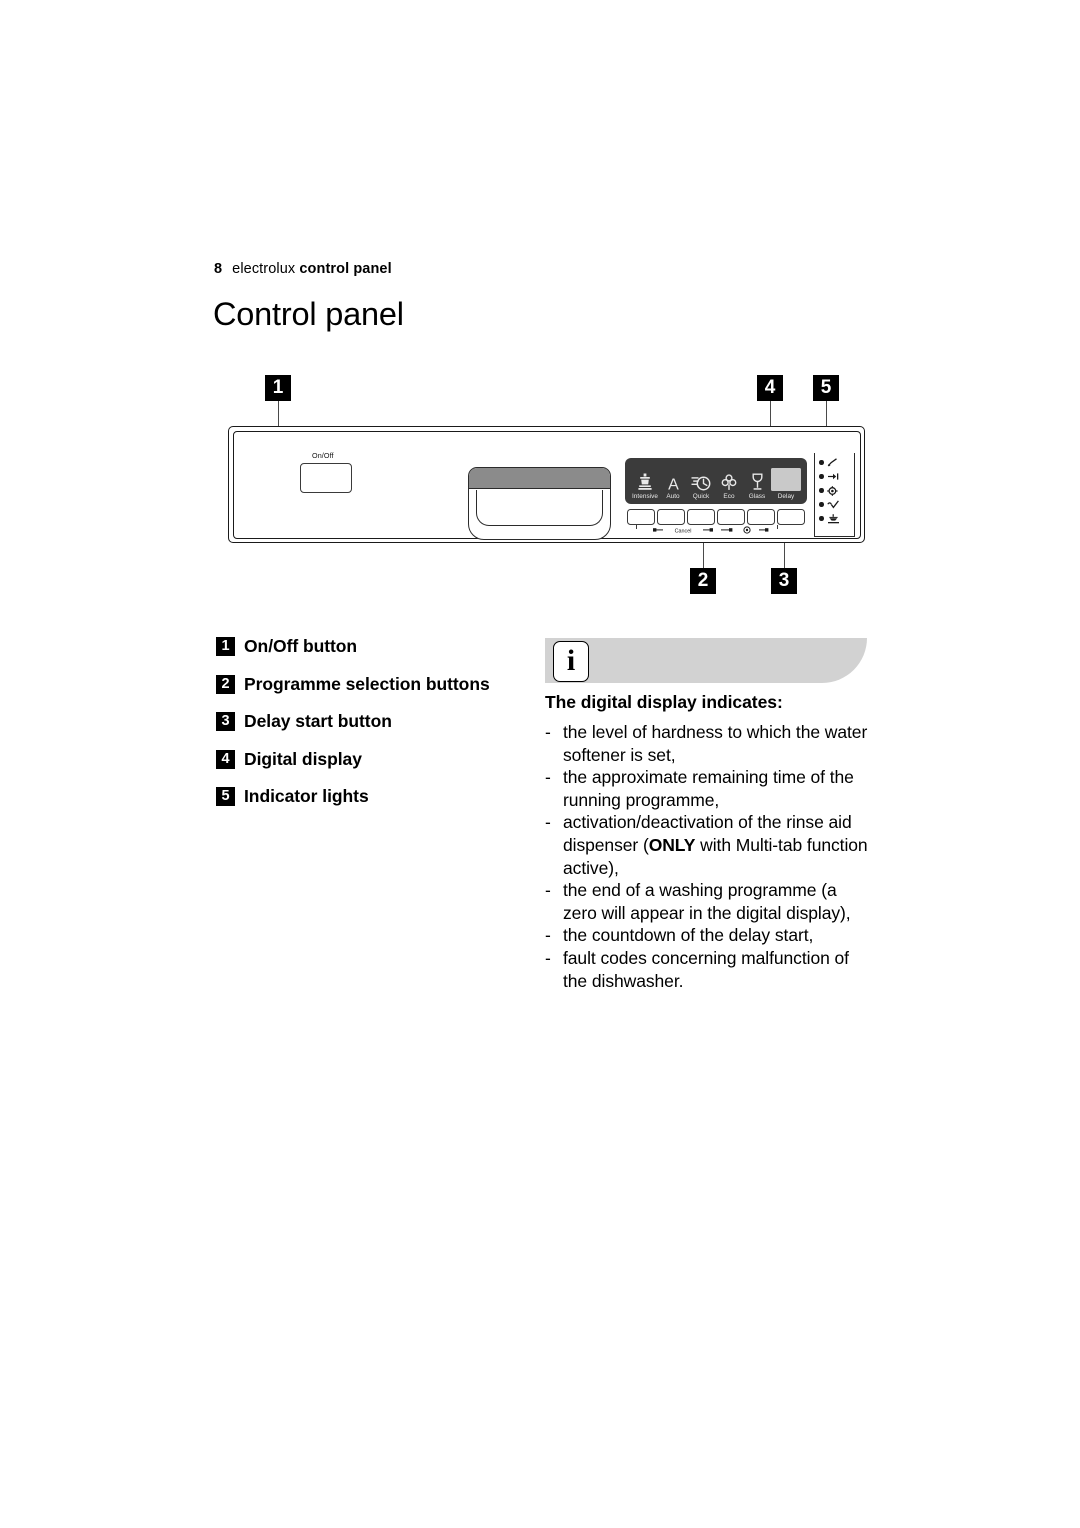 This screenshot has width=1080, height=1528. Describe the element at coordinates (264, 269) in the screenshot. I see `brand-name: electrolux` at that location.